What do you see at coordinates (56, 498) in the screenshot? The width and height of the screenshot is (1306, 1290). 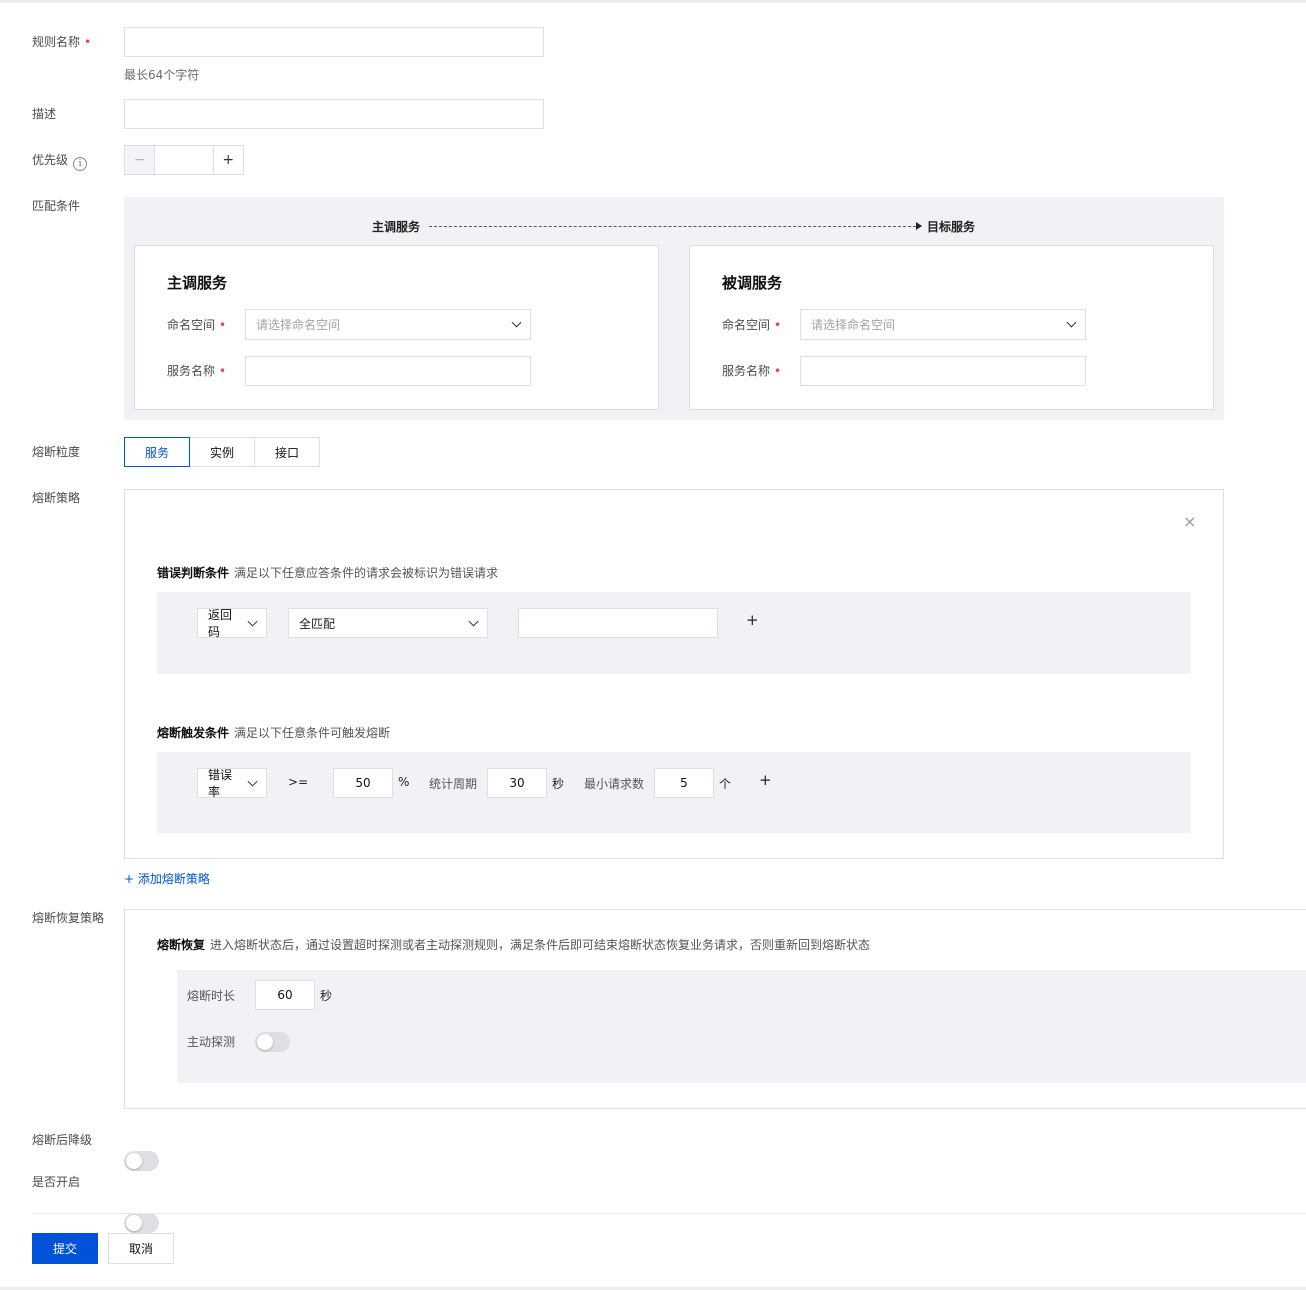 I see `strategy-label: 熔断策略` at bounding box center [56, 498].